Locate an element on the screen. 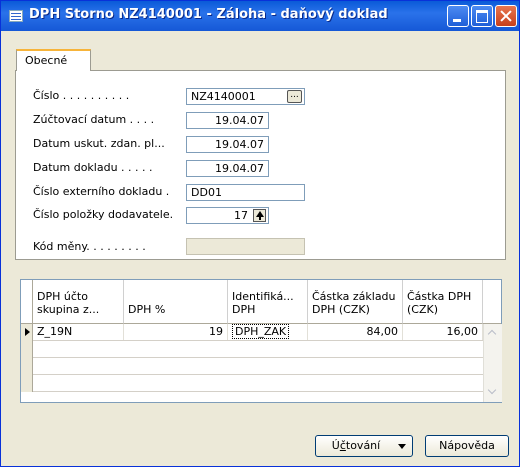 The height and width of the screenshot is (467, 520). column-header-identifikace: Identifiká... DPH is located at coordinates (268, 302).